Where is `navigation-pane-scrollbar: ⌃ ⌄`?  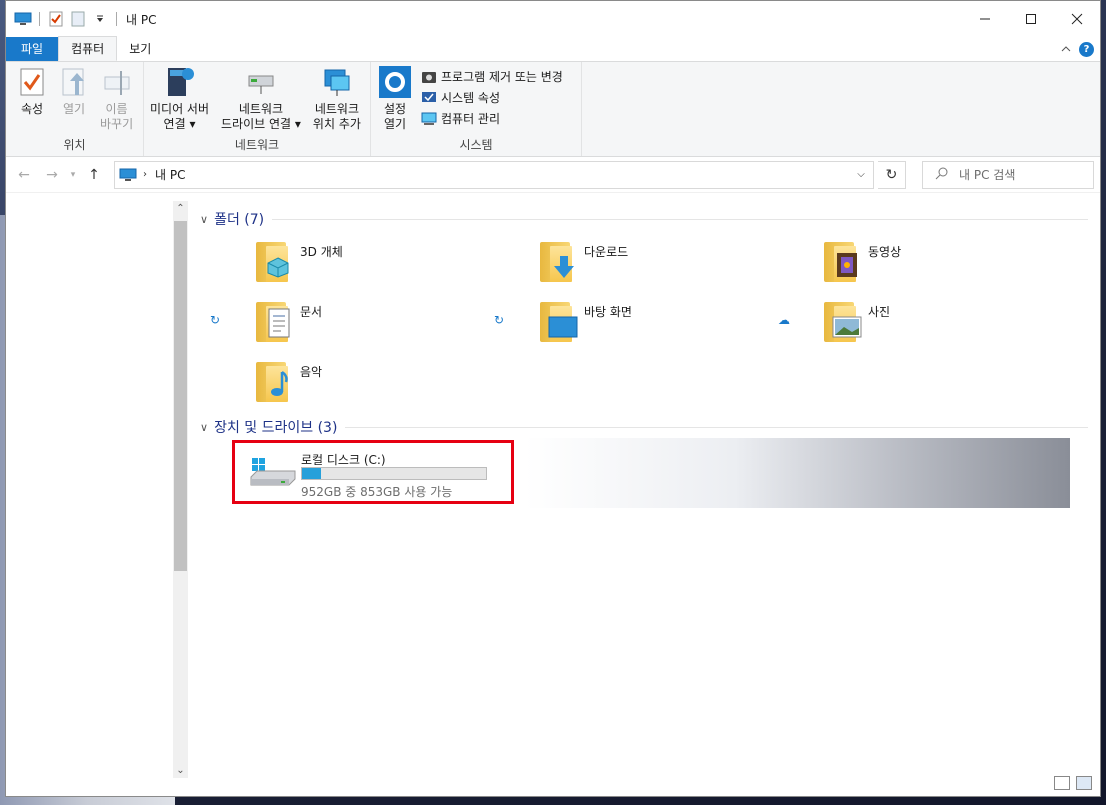
navigation-pane-scrollbar: ⌃ ⌄ is located at coordinates (180, 489).